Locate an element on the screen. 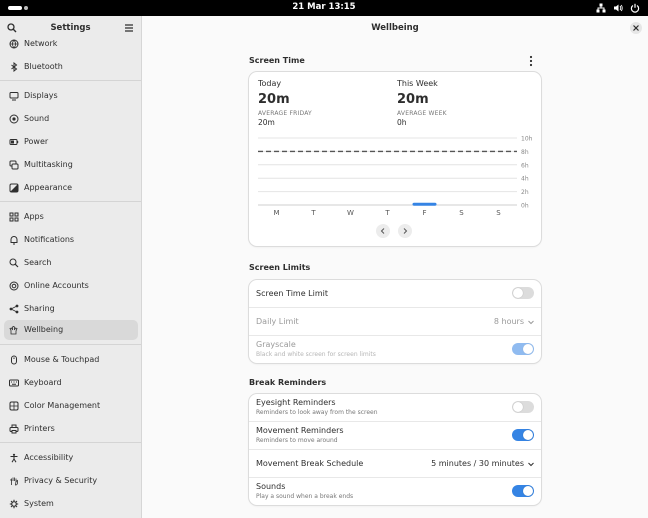 Image resolution: width=648 pixels, height=518 pixels. sidebar-item-system: System is located at coordinates (71, 504).